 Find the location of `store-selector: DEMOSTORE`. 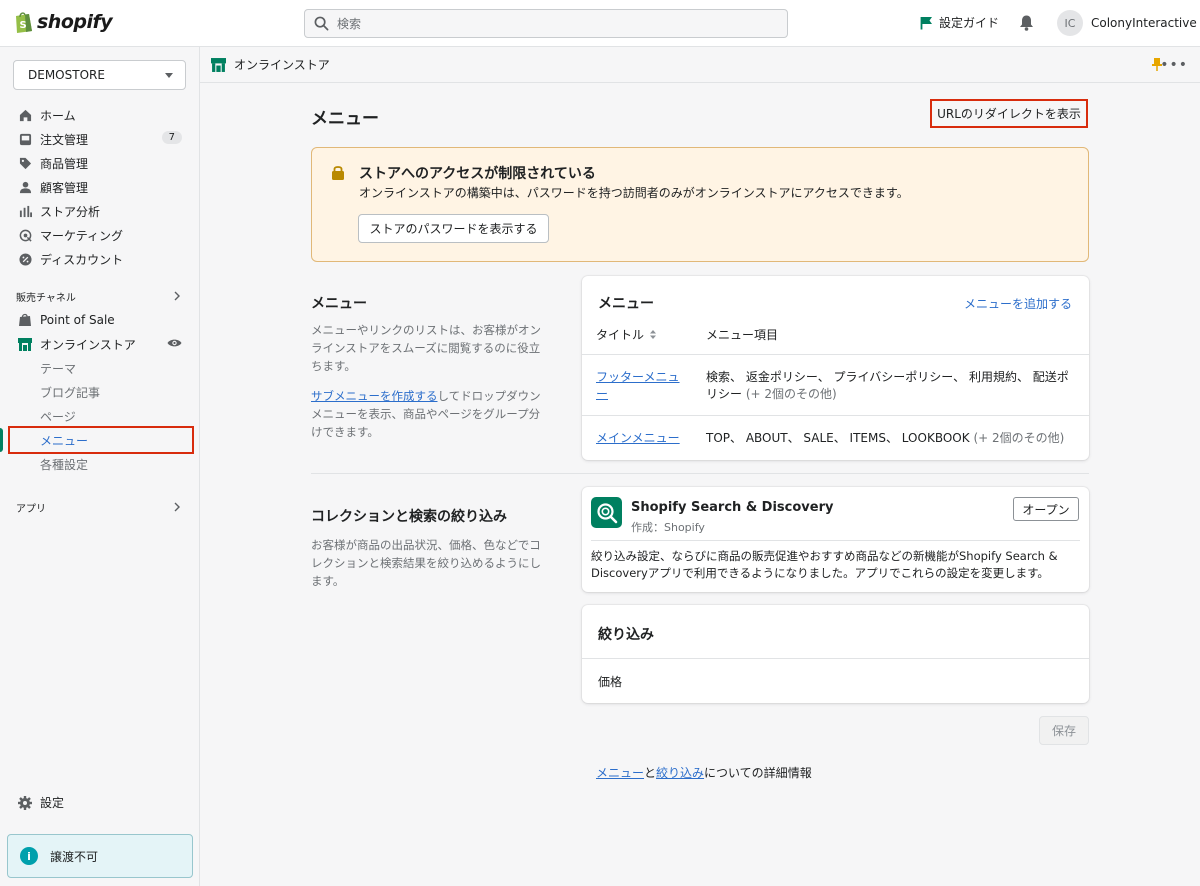

store-selector: DEMOSTORE is located at coordinates (99, 75).